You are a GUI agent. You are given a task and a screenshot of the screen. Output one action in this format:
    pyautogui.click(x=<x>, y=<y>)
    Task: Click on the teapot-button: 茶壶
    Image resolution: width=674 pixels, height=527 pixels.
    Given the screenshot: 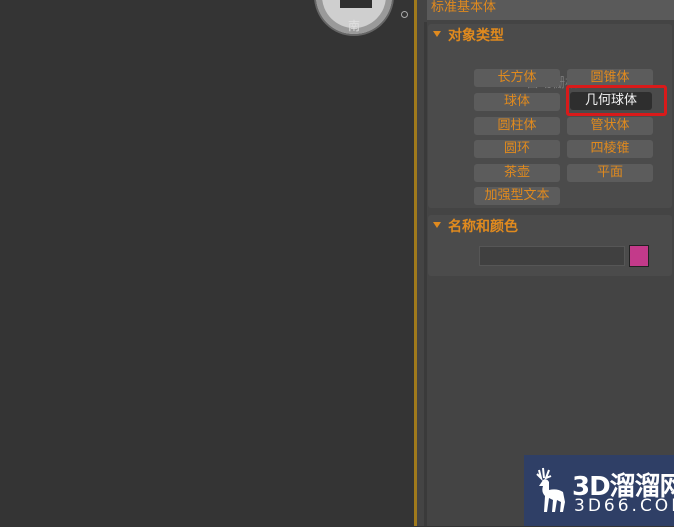 What is the action you would take?
    pyautogui.click(x=517, y=173)
    